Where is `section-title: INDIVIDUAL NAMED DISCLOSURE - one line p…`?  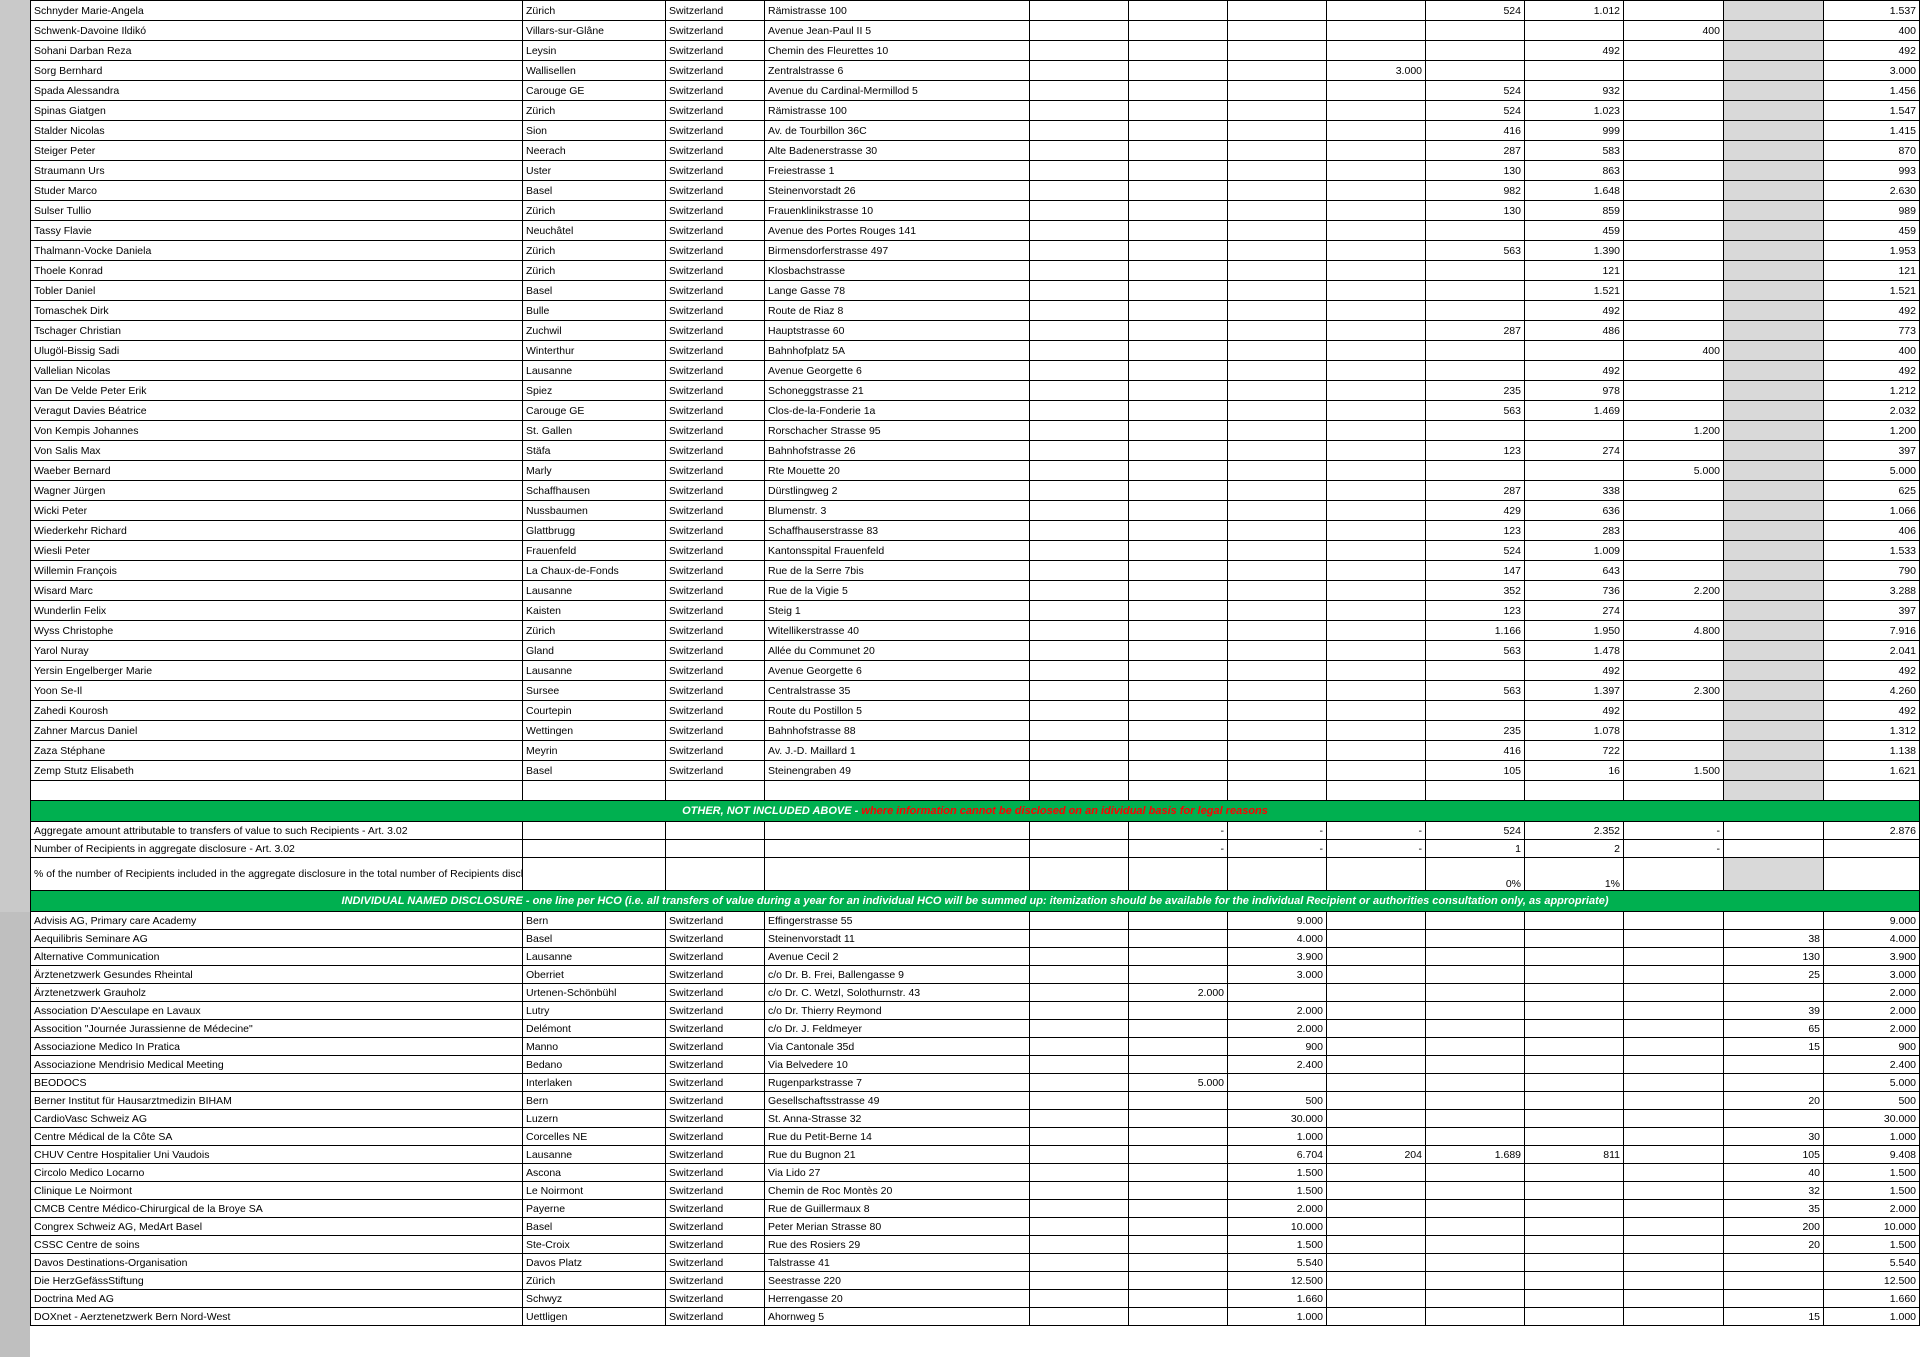
section-title: INDIVIDUAL NAMED DISCLOSURE - one line p… is located at coordinates (975, 901).